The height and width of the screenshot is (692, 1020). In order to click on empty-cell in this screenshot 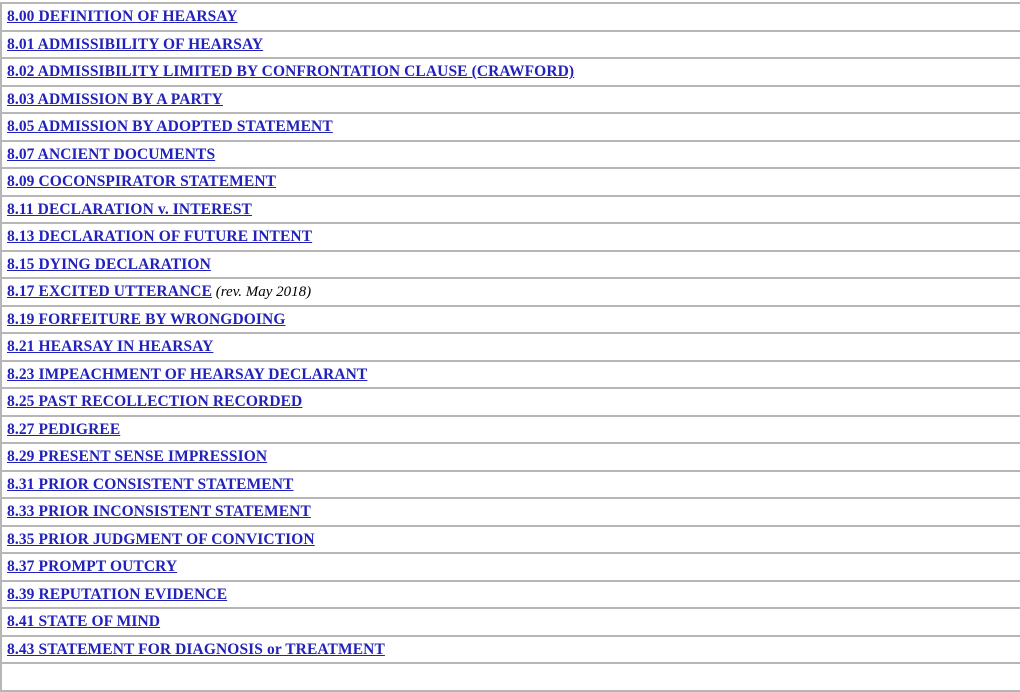, I will do `click(510, 677)`.